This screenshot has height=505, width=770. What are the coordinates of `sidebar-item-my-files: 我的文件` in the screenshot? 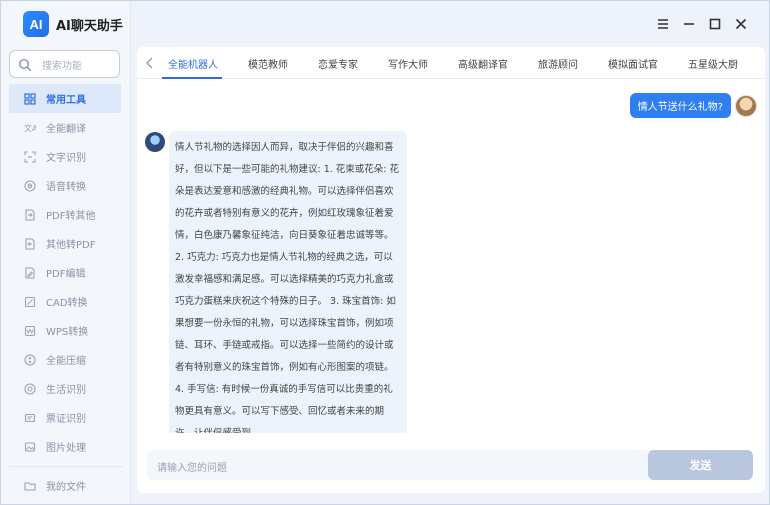 It's located at (43, 485).